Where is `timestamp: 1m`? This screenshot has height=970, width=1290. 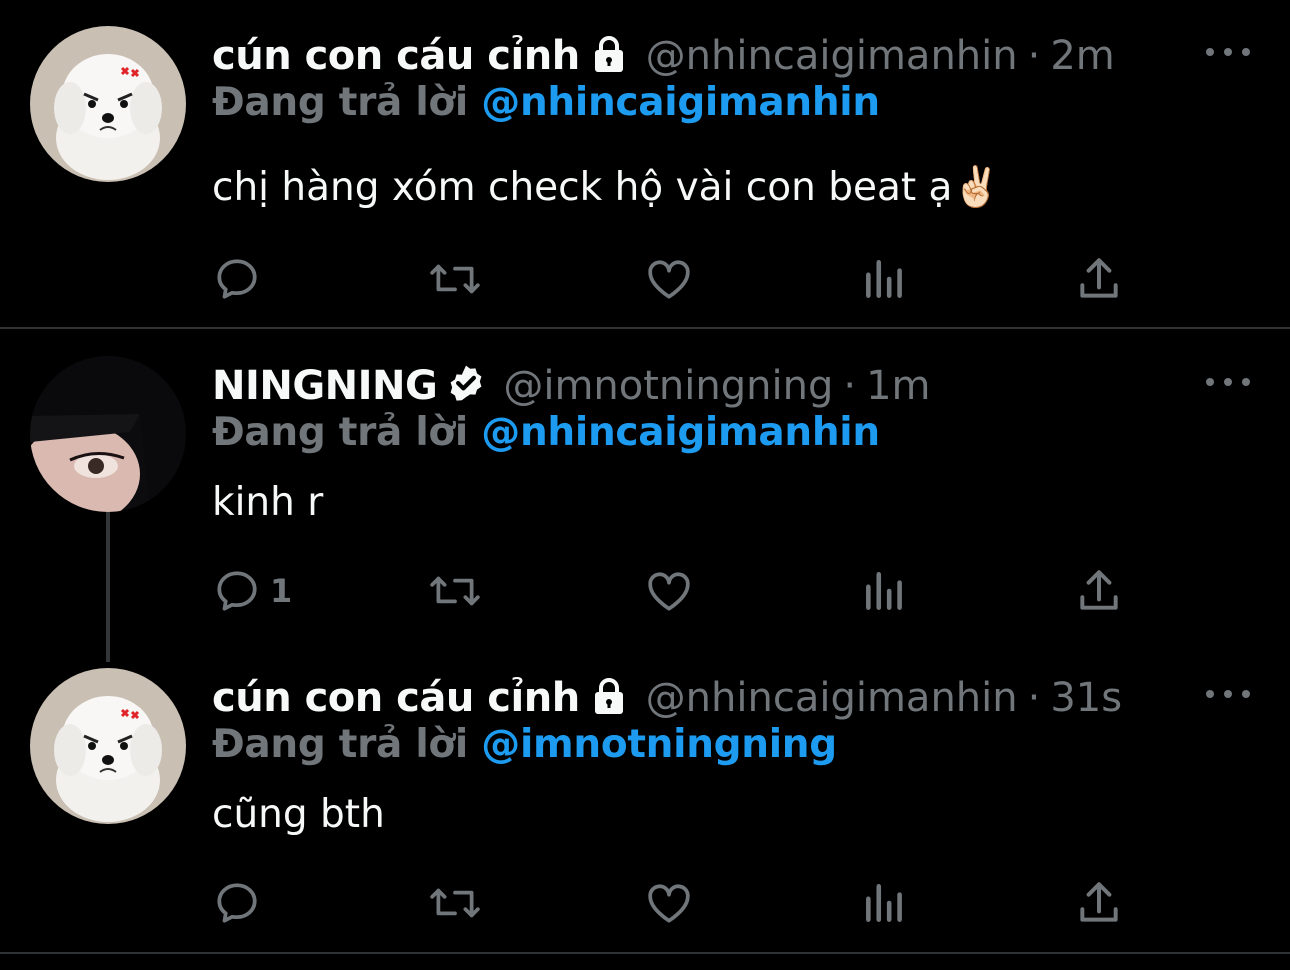 timestamp: 1m is located at coordinates (898, 386).